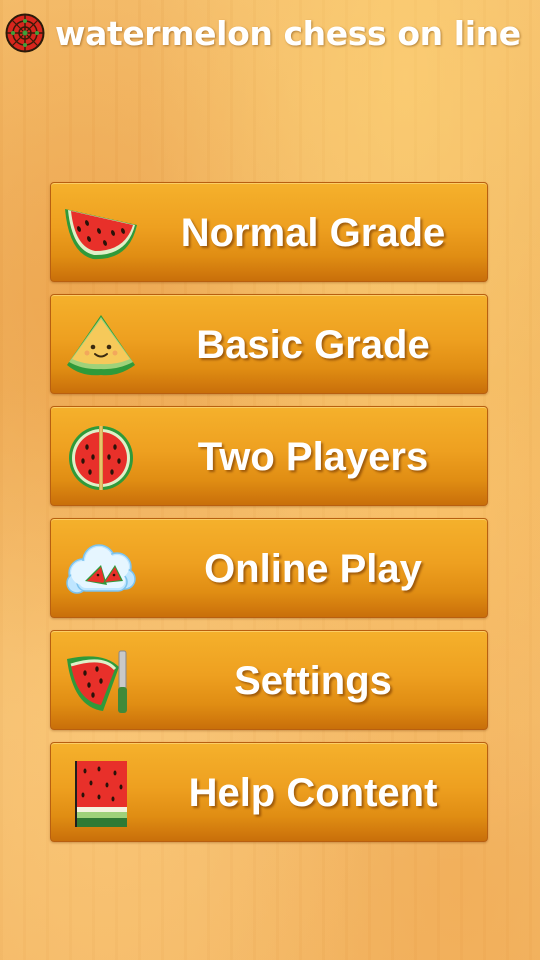 The image size is (540, 960). I want to click on watermelon-slice-icon, so click(101, 234).